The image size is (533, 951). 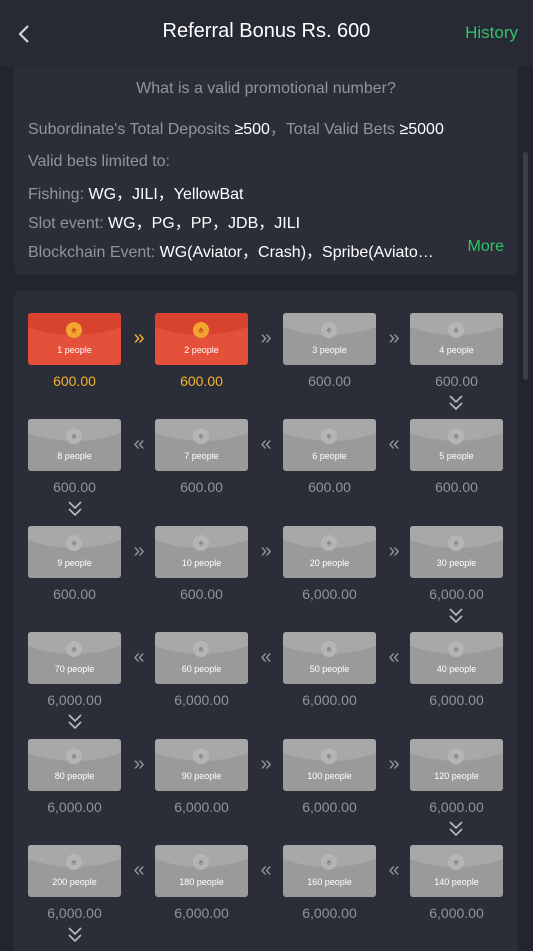 What do you see at coordinates (329, 552) in the screenshot?
I see `red-envelope-card: ♠ 20 people` at bounding box center [329, 552].